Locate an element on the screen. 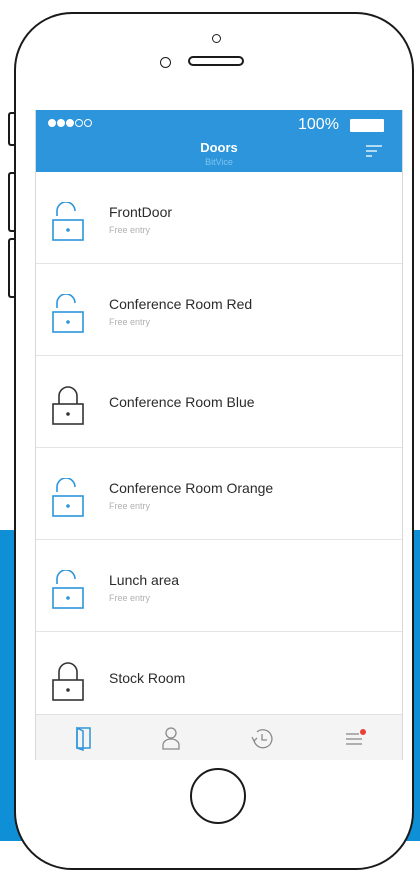 The image size is (420, 870). app-header: 100% Doors BitVice is located at coordinates (219, 141).